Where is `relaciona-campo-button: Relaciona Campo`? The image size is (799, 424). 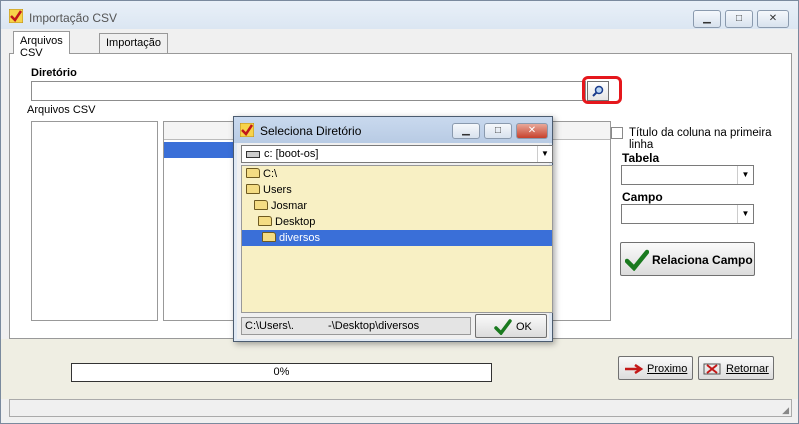 relaciona-campo-button: Relaciona Campo is located at coordinates (687, 259).